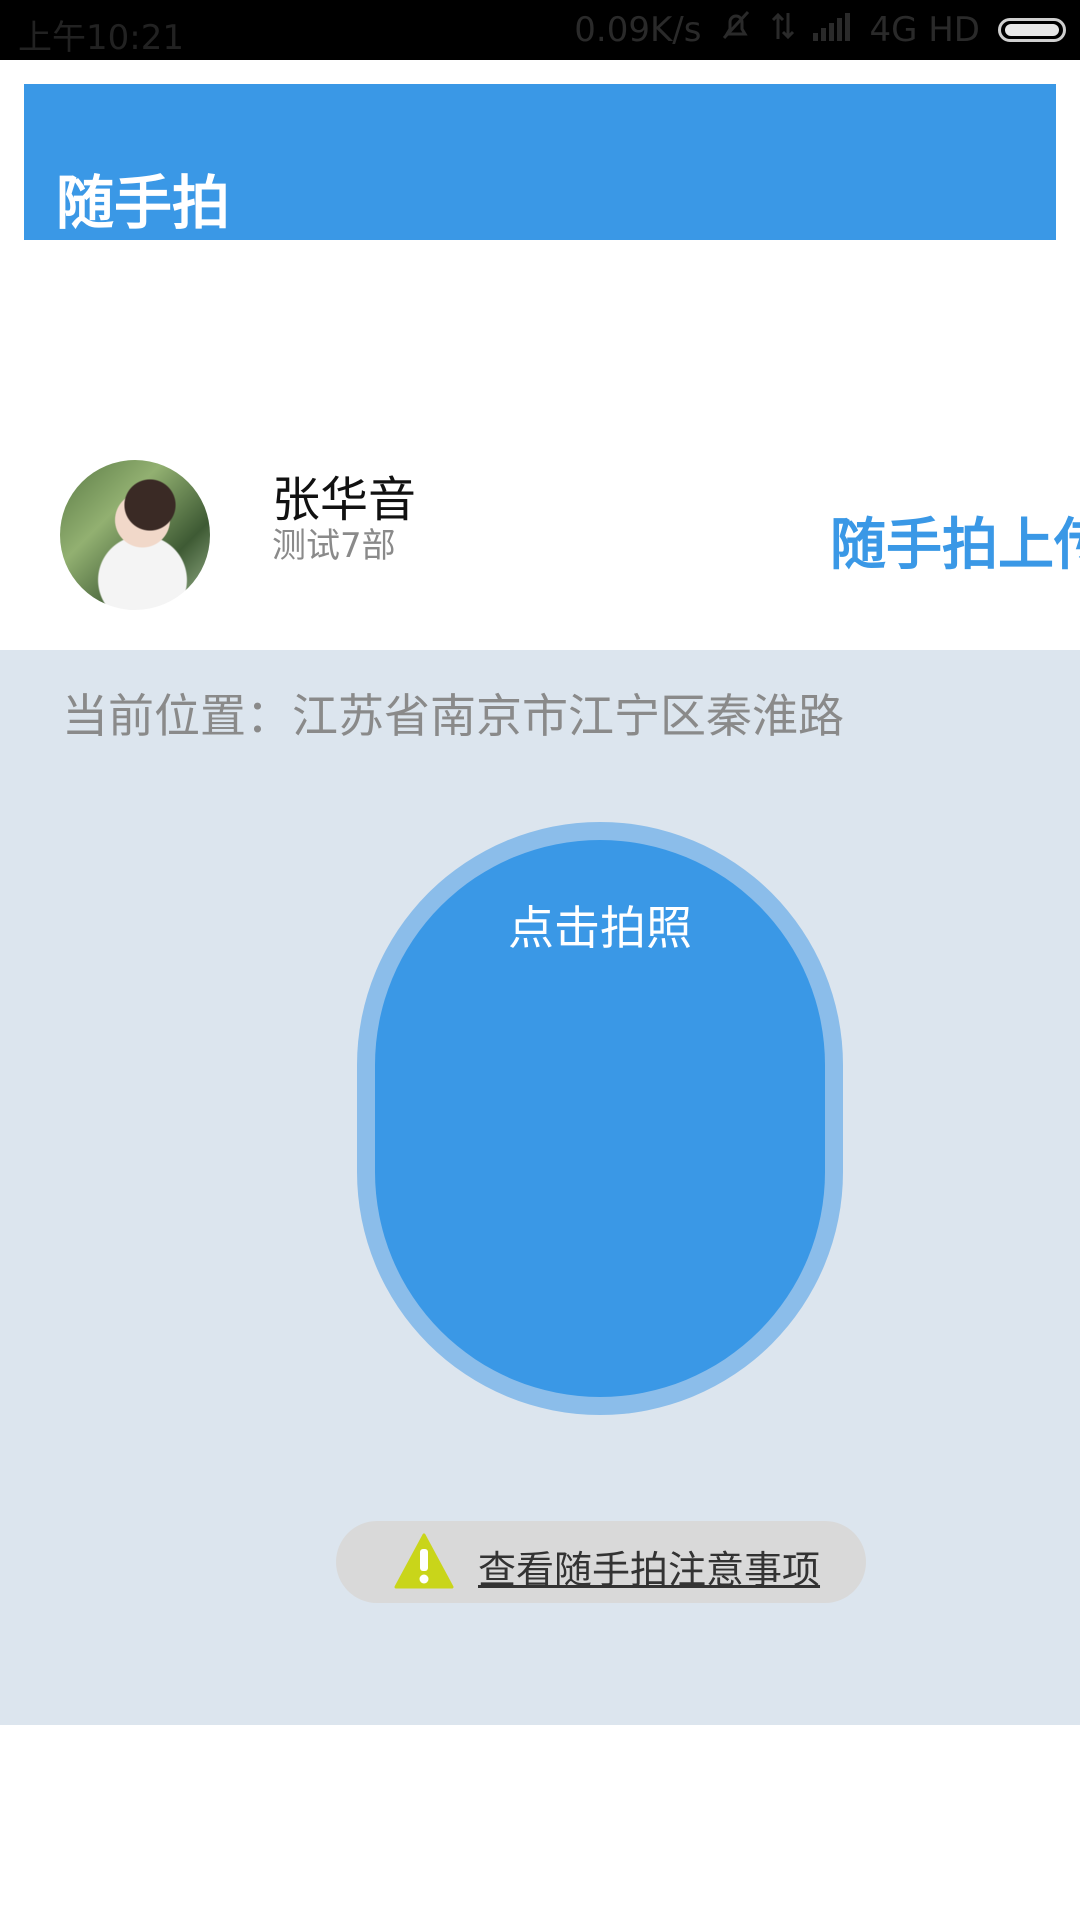 The height and width of the screenshot is (1920, 1080). I want to click on user-department: 测试7部, so click(334, 546).